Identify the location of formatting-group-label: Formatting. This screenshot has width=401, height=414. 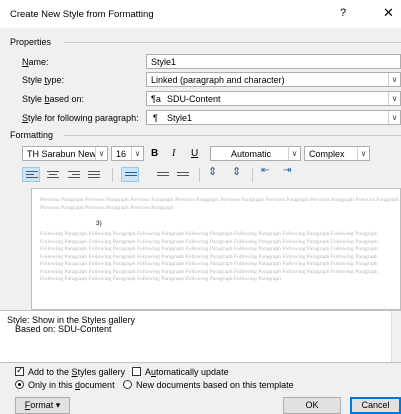
(32, 135).